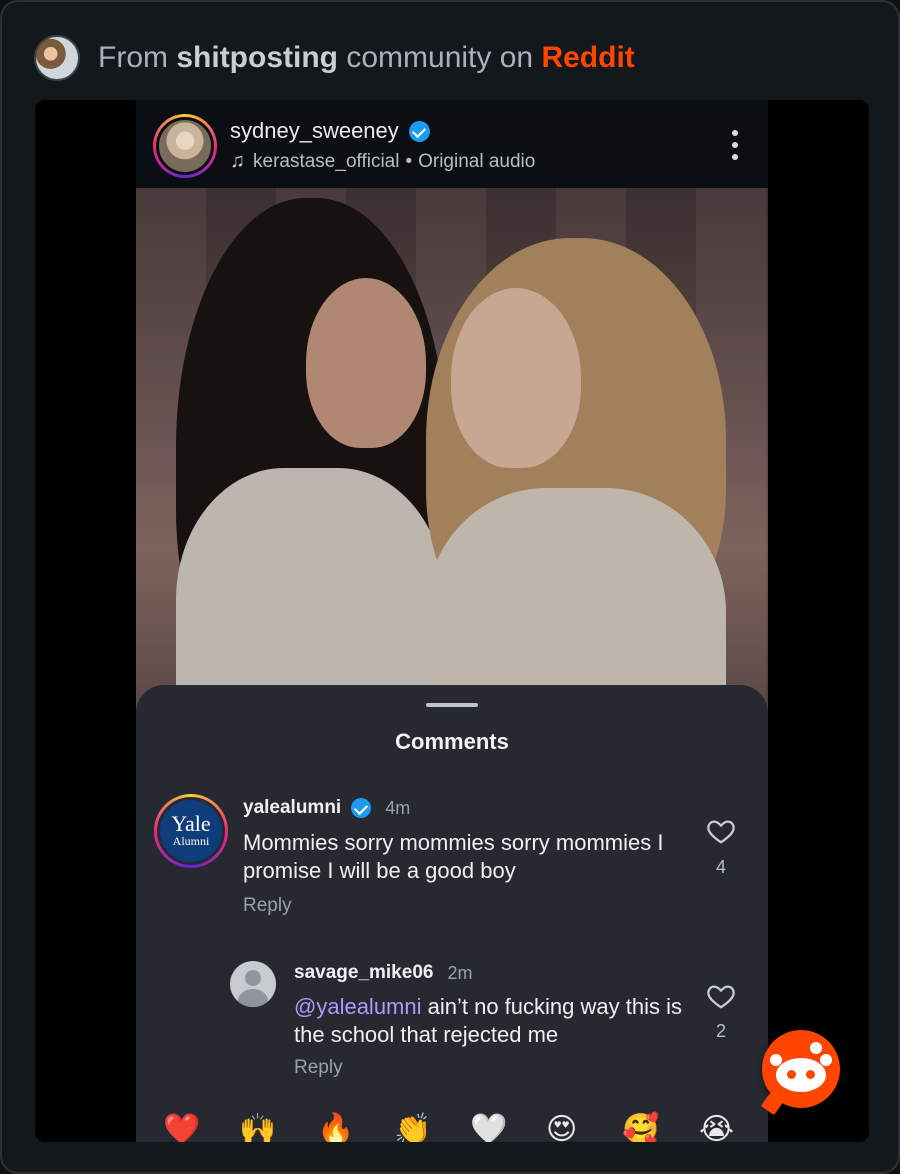  I want to click on default-avatar-icon, so click(253, 984).